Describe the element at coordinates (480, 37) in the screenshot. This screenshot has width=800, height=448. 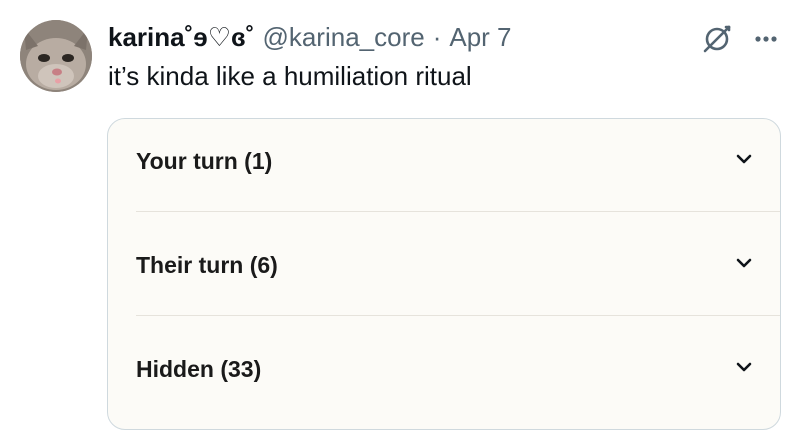
I see `tweet-date: Apr 7` at that location.